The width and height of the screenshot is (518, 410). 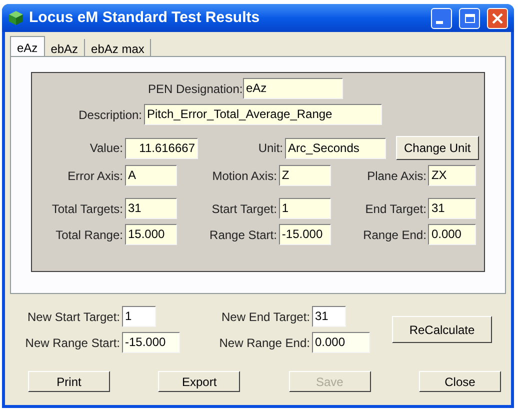 What do you see at coordinates (497, 18) in the screenshot?
I see `close-icon` at bounding box center [497, 18].